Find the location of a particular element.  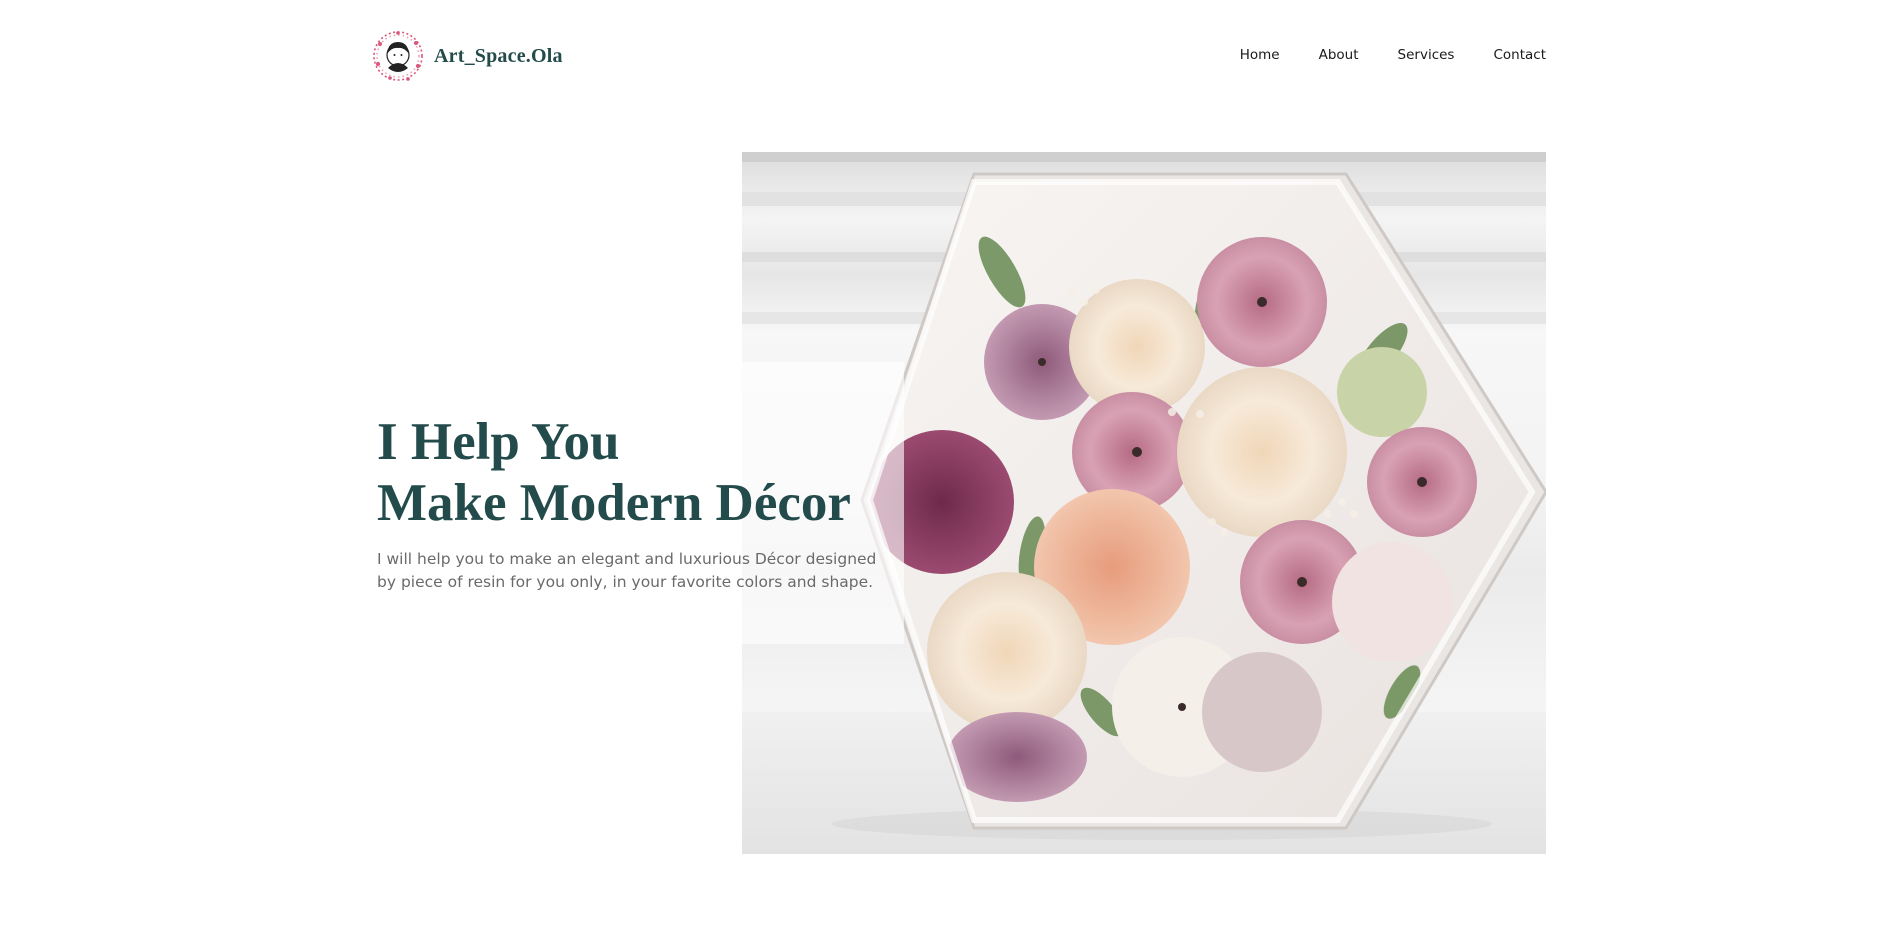

nav-contact: Contact is located at coordinates (1519, 55).